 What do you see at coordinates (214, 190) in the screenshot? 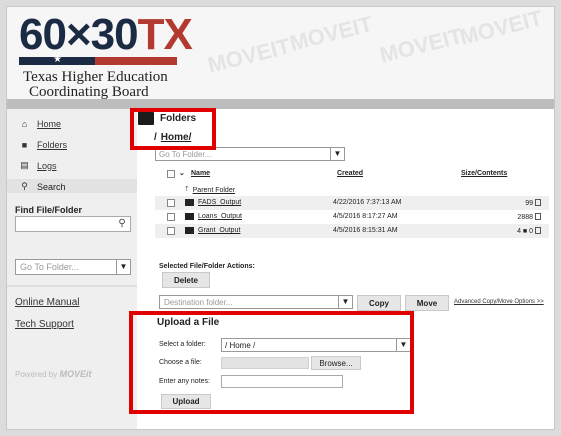
I see `parent-folder-link: Parent Folder` at bounding box center [214, 190].